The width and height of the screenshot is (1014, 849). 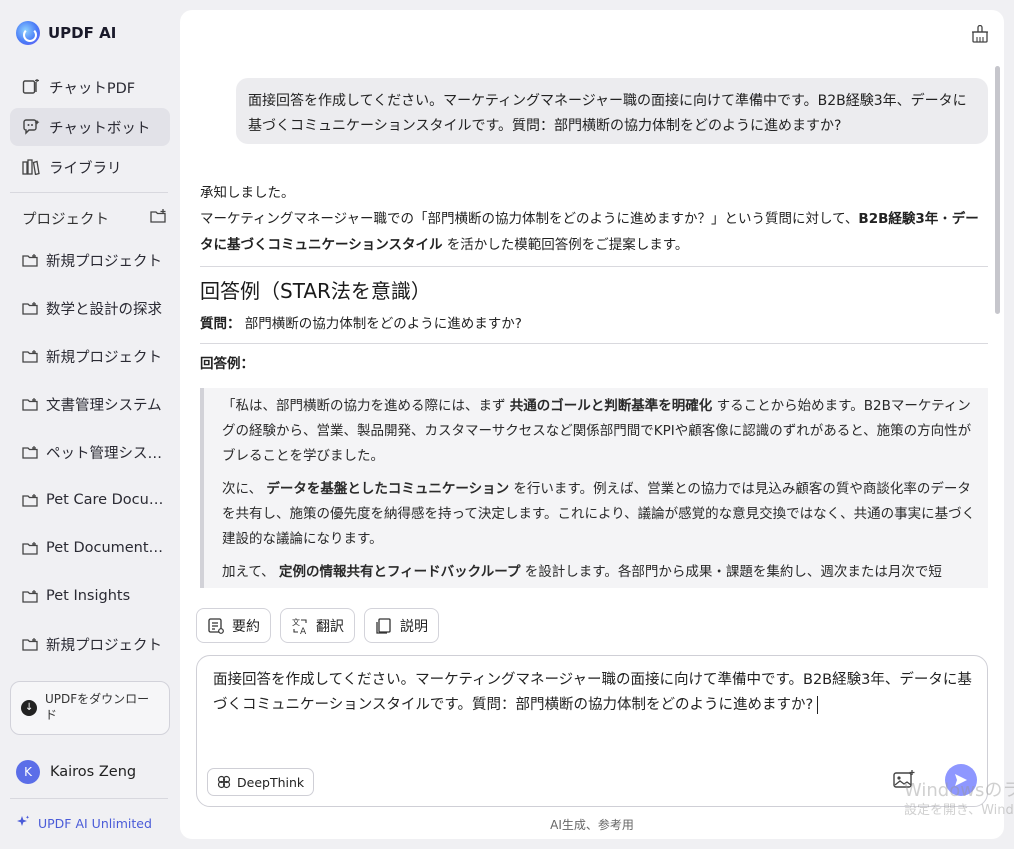 I want to click on question-line: 質問： 部門横断の協力体制をどのように進めますか?, so click(x=361, y=324).